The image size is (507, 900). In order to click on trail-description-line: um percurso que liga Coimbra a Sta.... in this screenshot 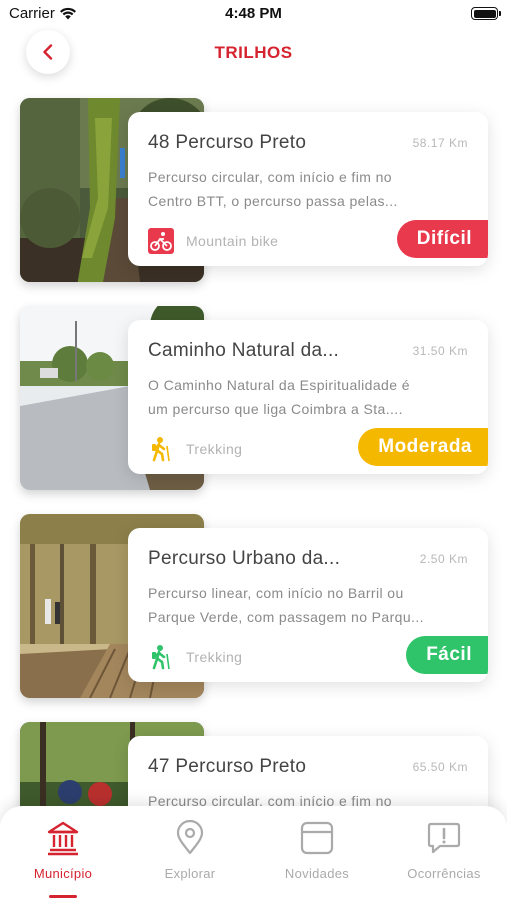, I will do `click(275, 409)`.